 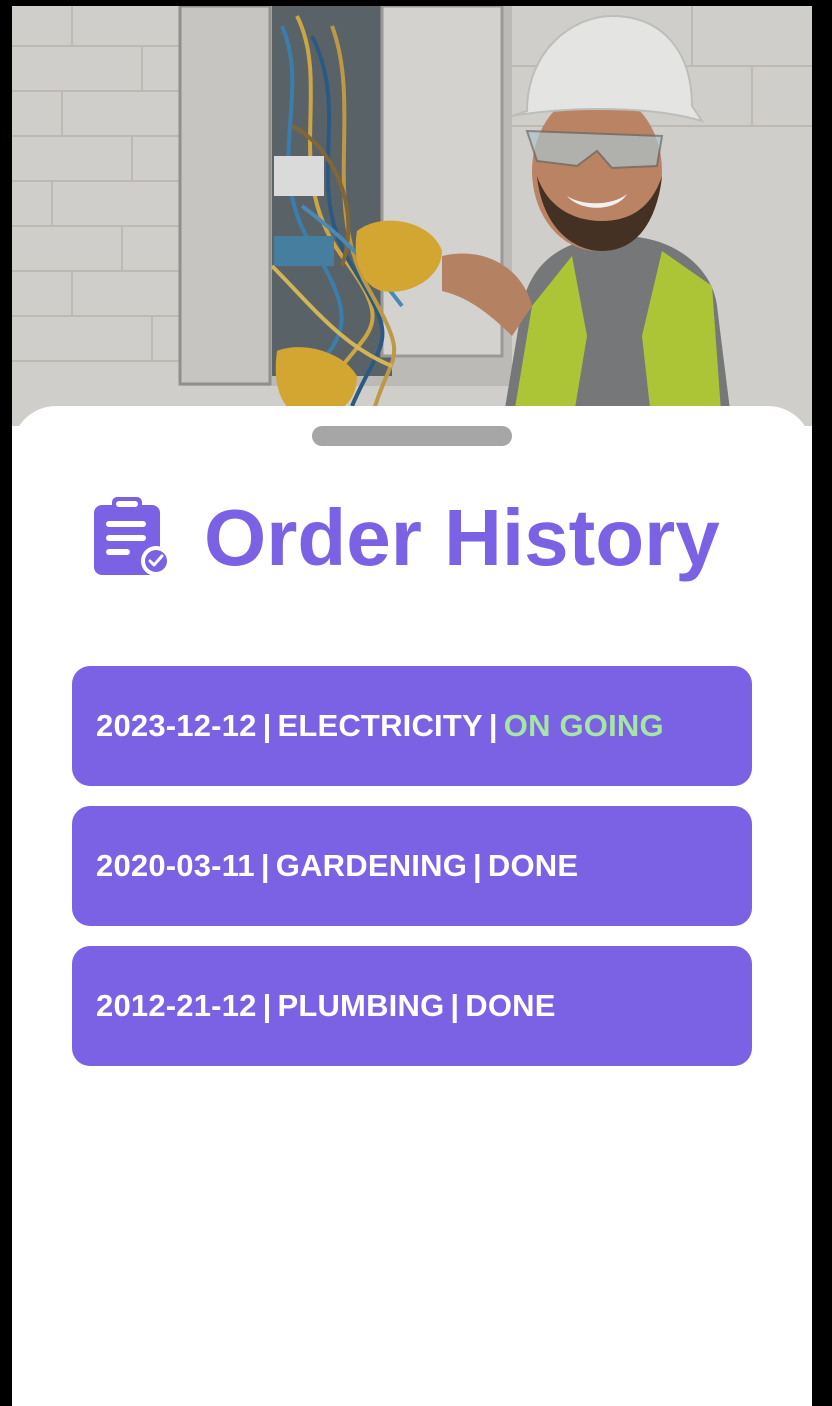 I want to click on clipboard-check-icon, so click(x=132, y=536).